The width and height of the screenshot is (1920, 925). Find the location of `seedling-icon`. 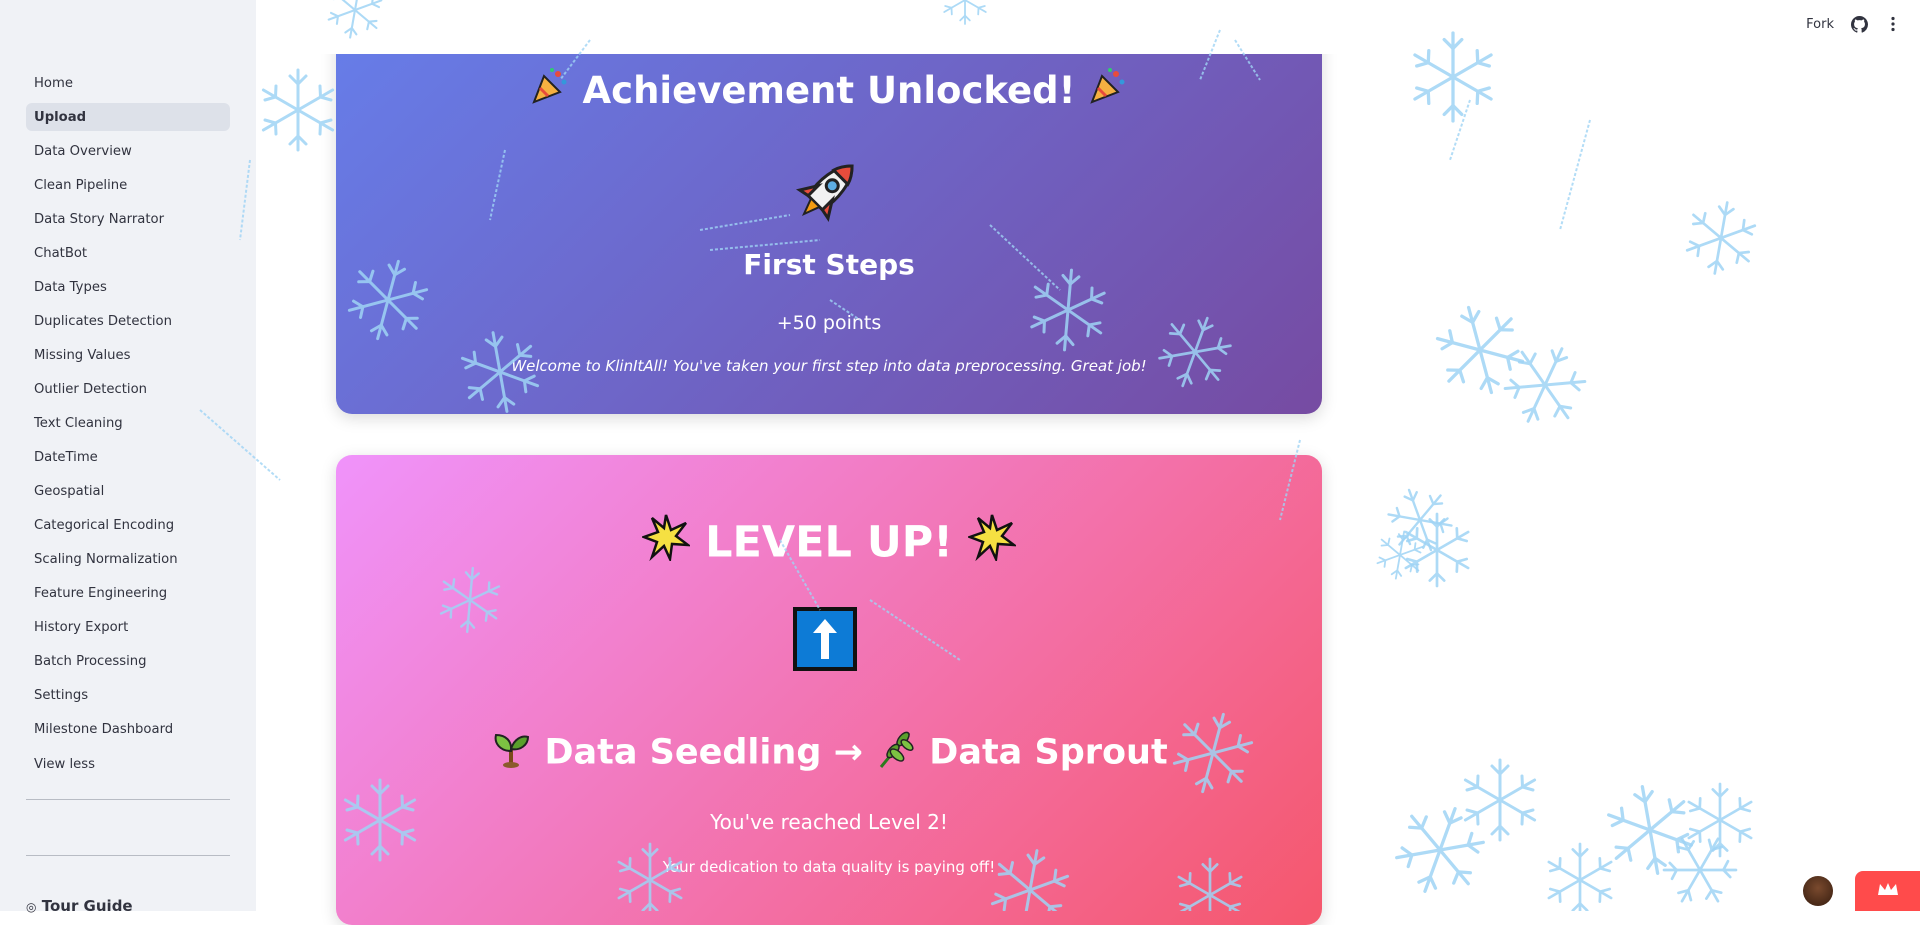

seedling-icon is located at coordinates (511, 752).